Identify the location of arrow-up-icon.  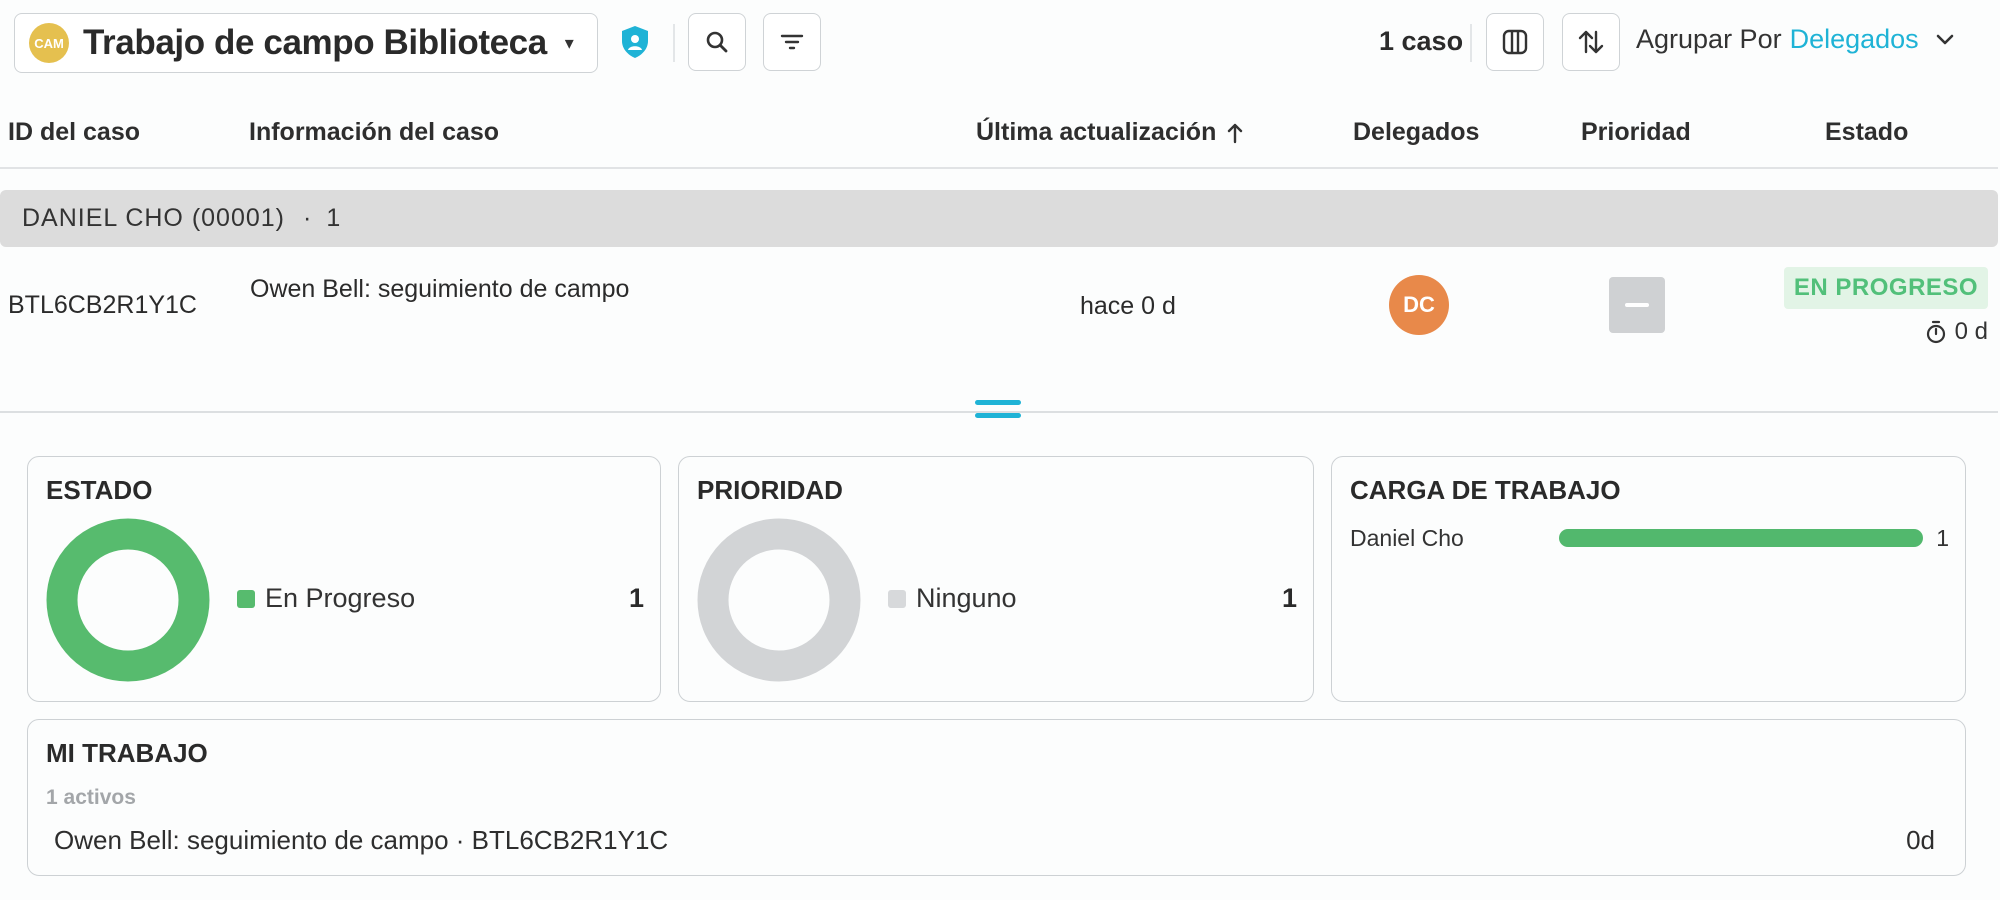
(1235, 133).